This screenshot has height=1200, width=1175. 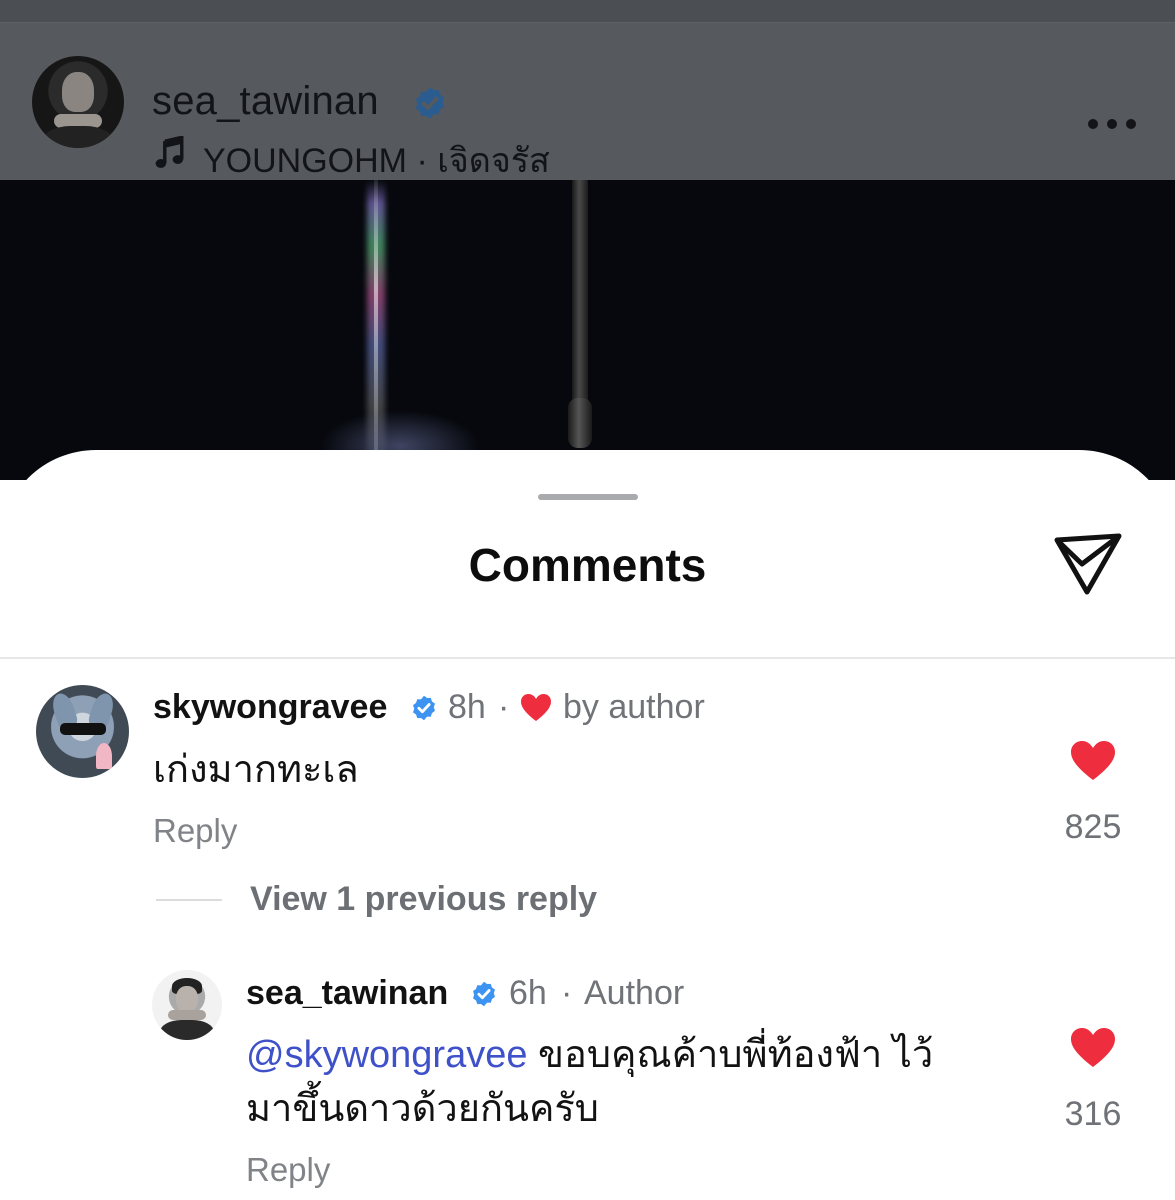 I want to click on mention-link: @skywongravee, so click(x=386, y=1055).